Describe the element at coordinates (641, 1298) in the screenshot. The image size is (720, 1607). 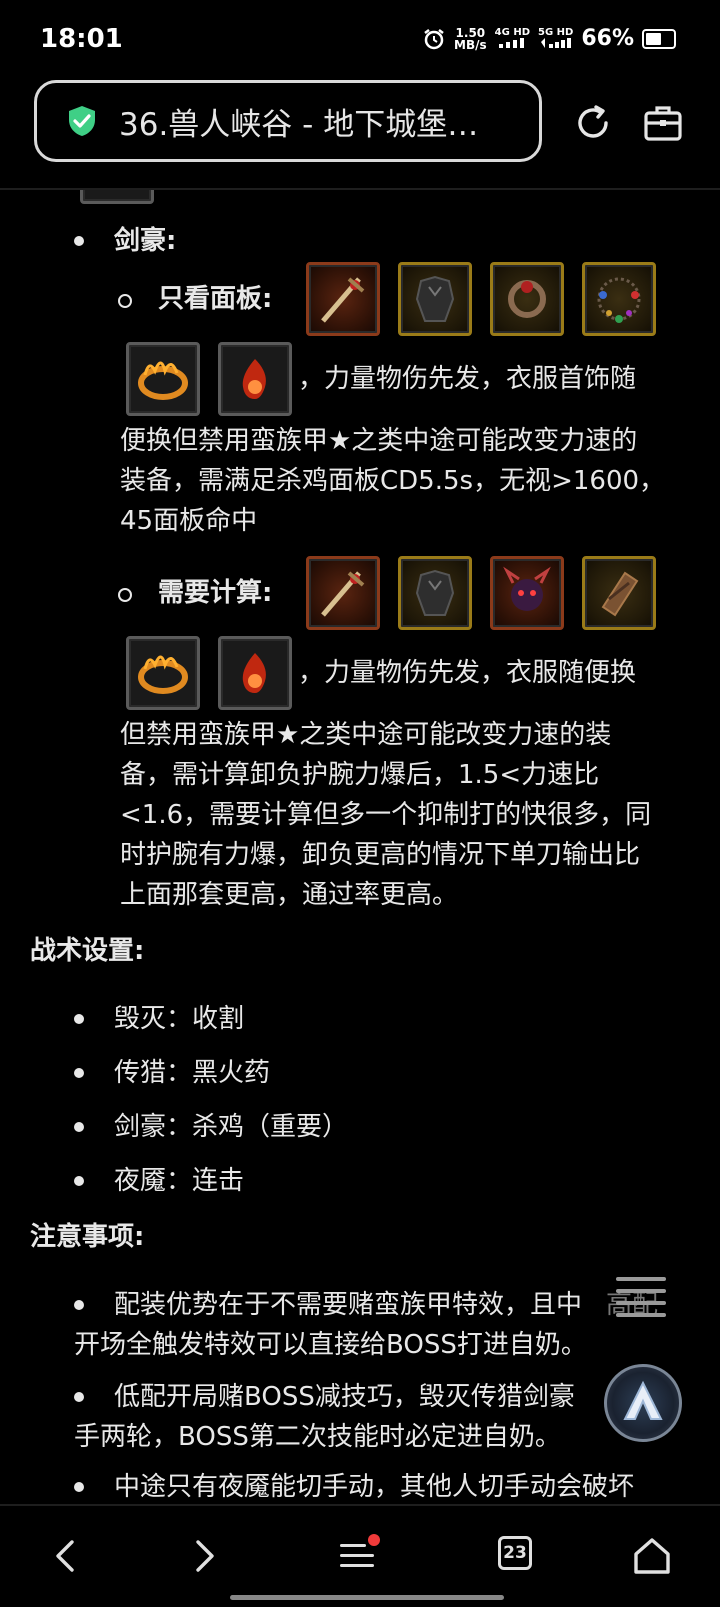
I see `table-of-contents-icon` at that location.